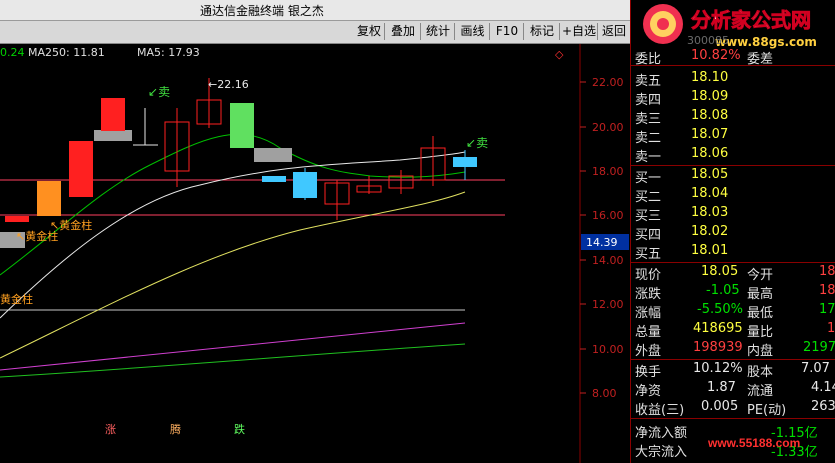  Describe the element at coordinates (718, 347) in the screenshot. I see `outer-value: 198939` at that location.